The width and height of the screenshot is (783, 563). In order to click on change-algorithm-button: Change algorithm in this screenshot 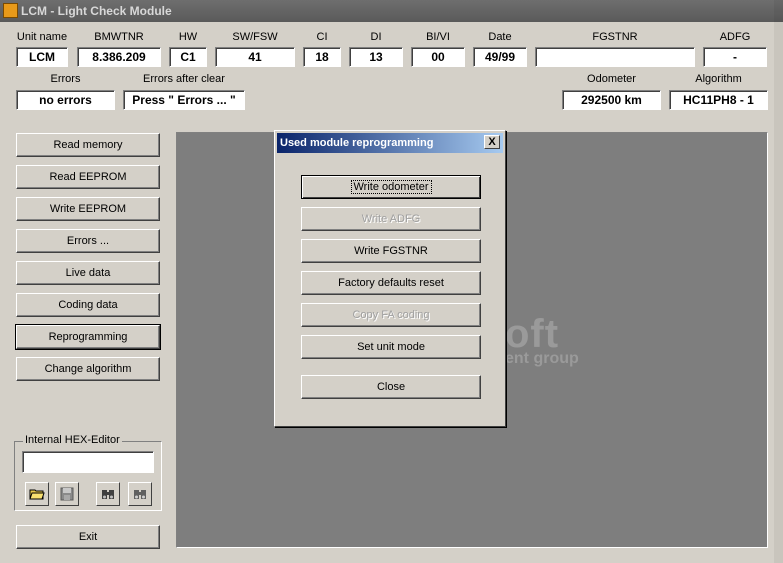, I will do `click(88, 369)`.